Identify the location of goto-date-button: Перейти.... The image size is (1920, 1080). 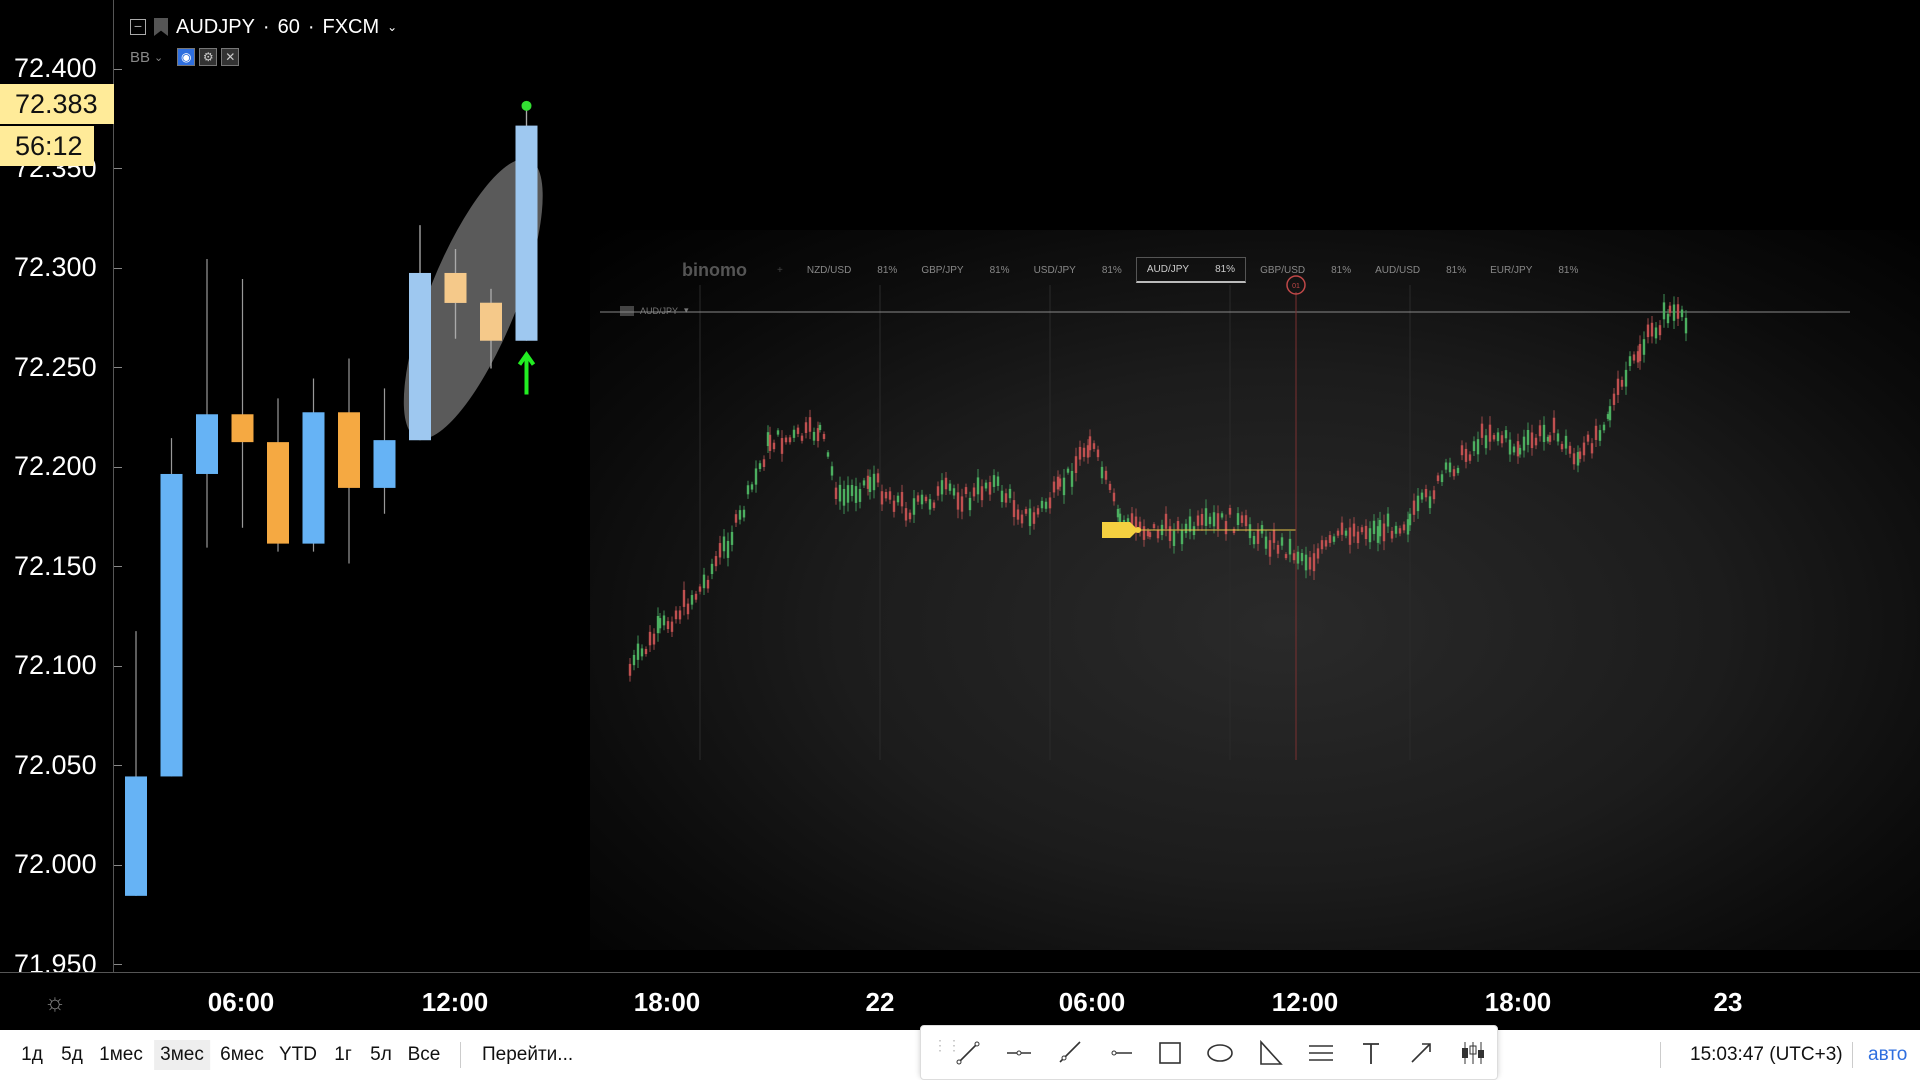
(527, 1055).